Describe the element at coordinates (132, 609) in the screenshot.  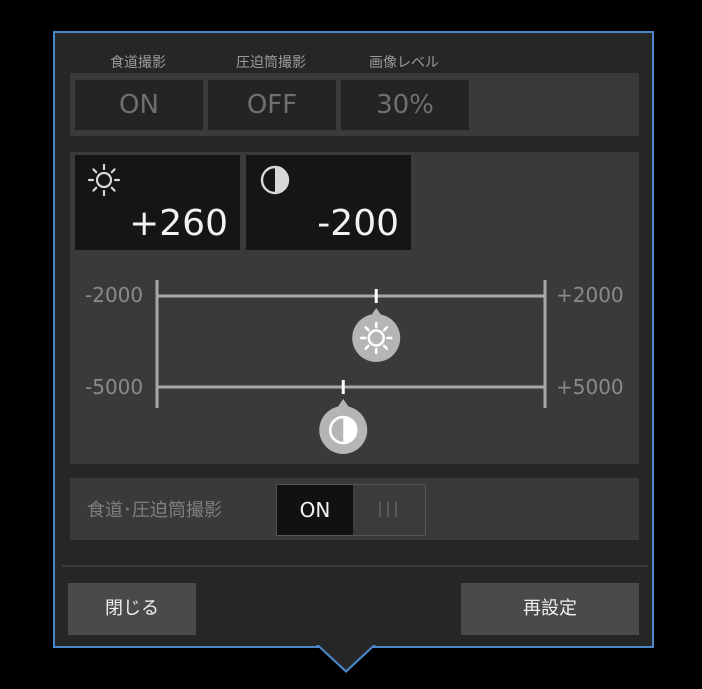
I see `close-button: 閉じる` at that location.